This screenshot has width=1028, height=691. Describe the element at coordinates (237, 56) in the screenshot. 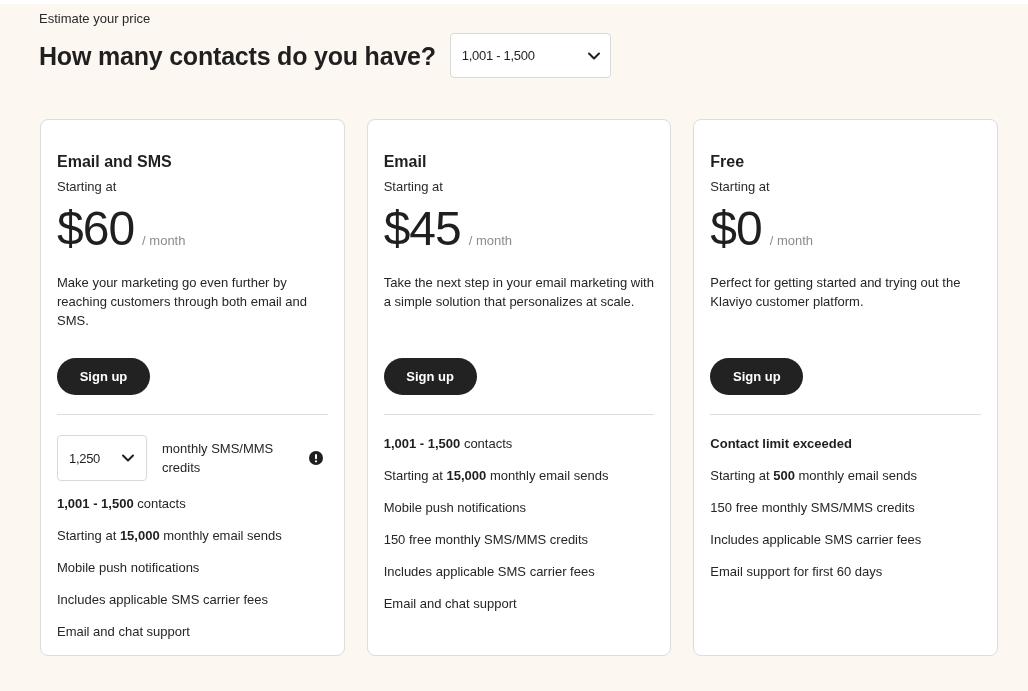

I see `page-heading: How many contacts do you have?` at that location.